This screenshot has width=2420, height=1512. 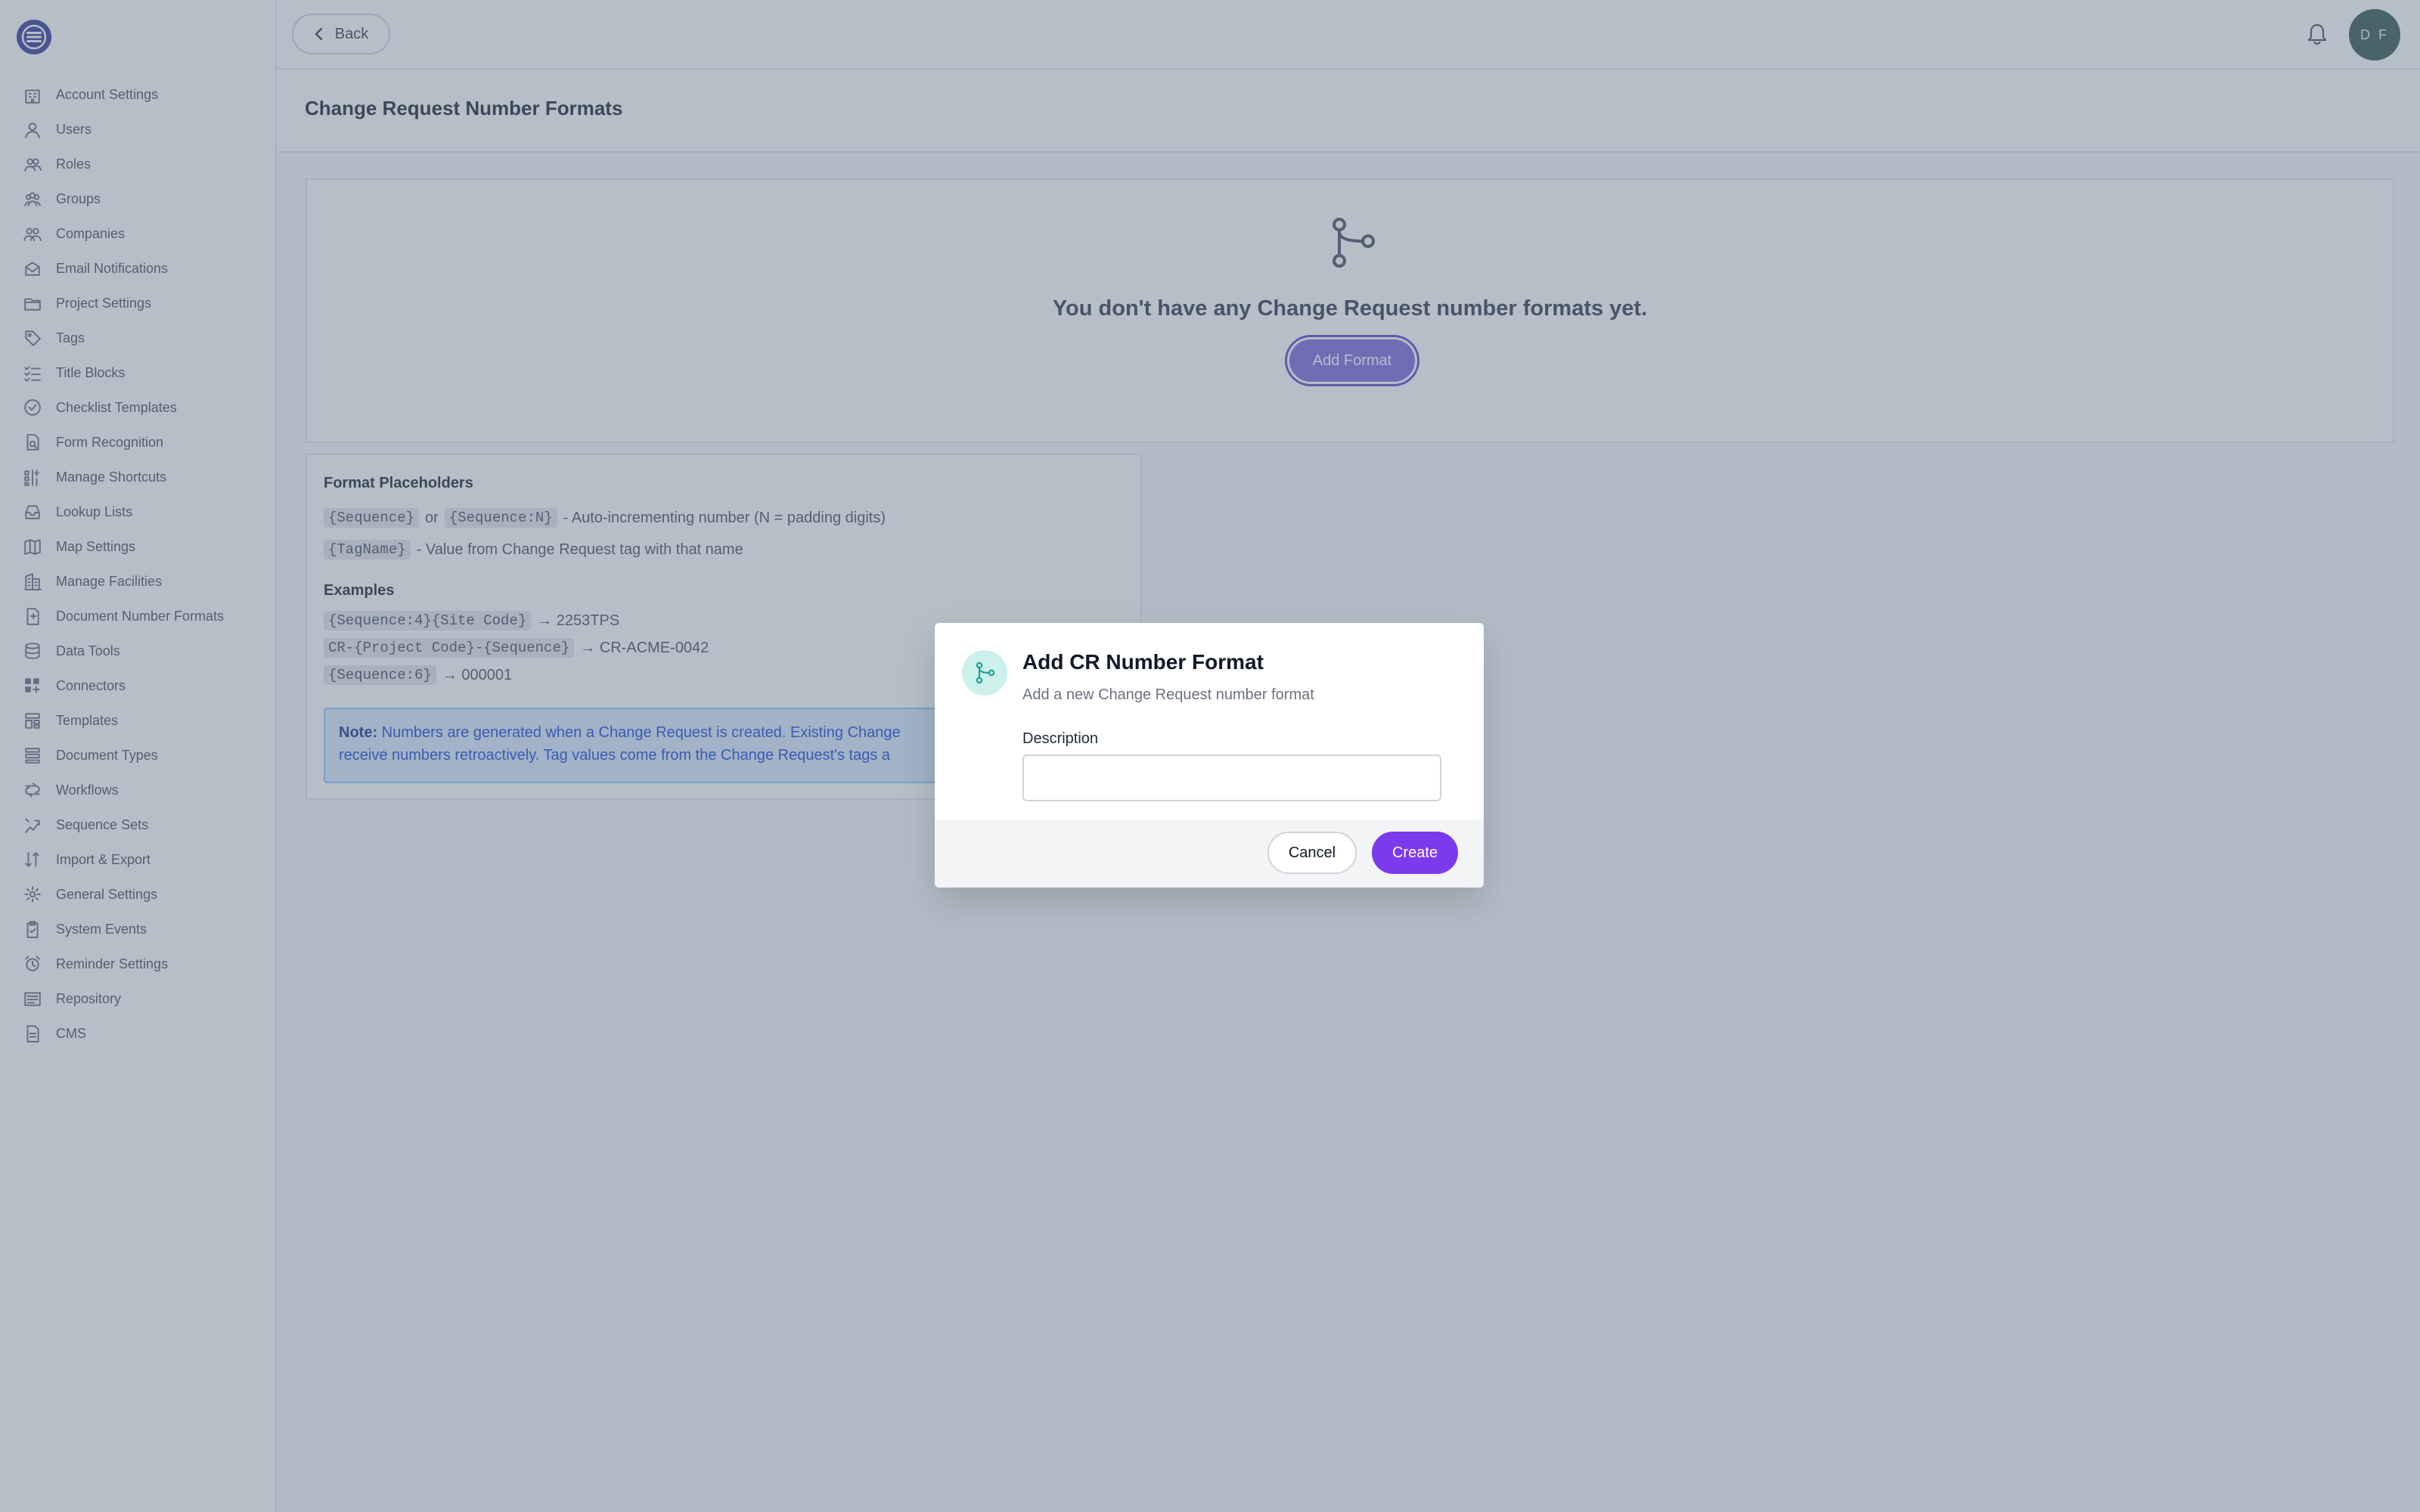 What do you see at coordinates (1209, 854) in the screenshot?
I see `dialog-footer: Cancel Create` at bounding box center [1209, 854].